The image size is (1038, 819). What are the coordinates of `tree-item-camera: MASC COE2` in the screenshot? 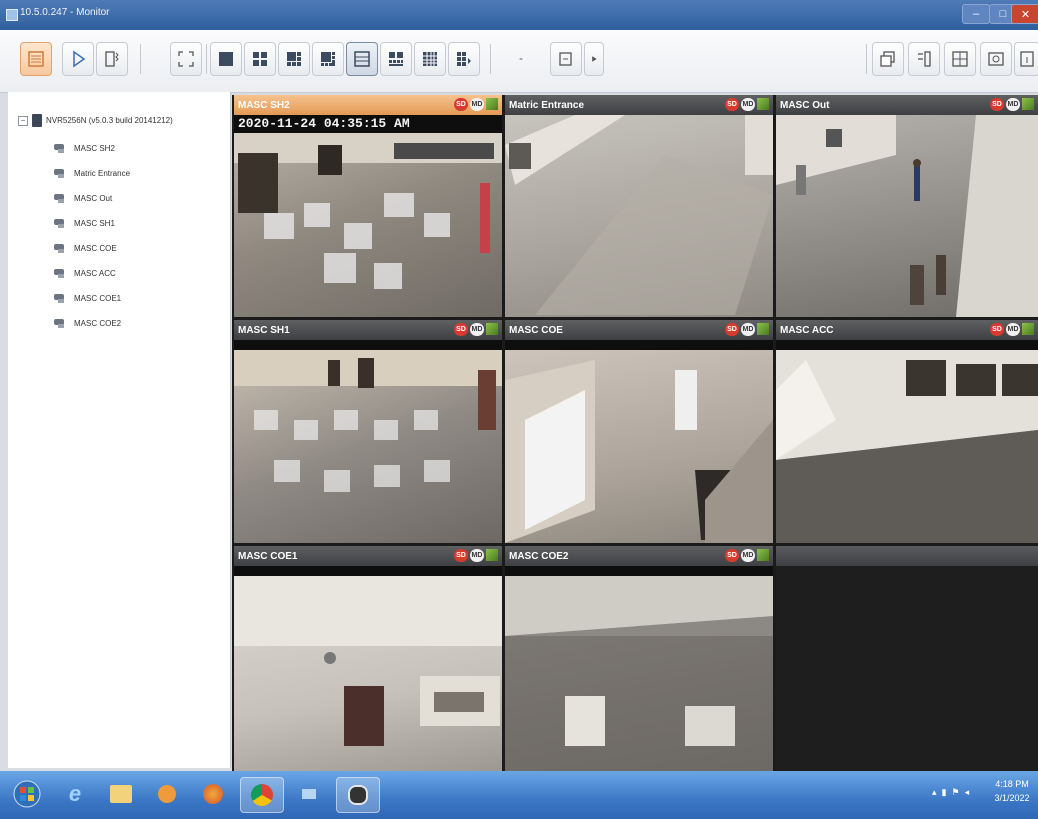 It's located at (87, 323).